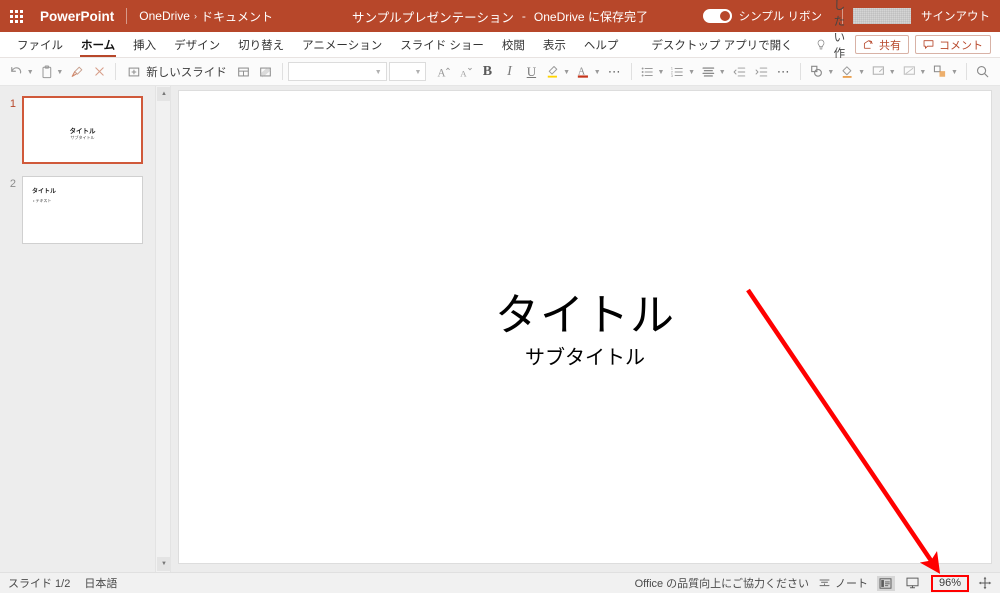 This screenshot has width=1000, height=593. Describe the element at coordinates (442, 45) in the screenshot. I see `tab-slideshow: スライド ショー` at that location.